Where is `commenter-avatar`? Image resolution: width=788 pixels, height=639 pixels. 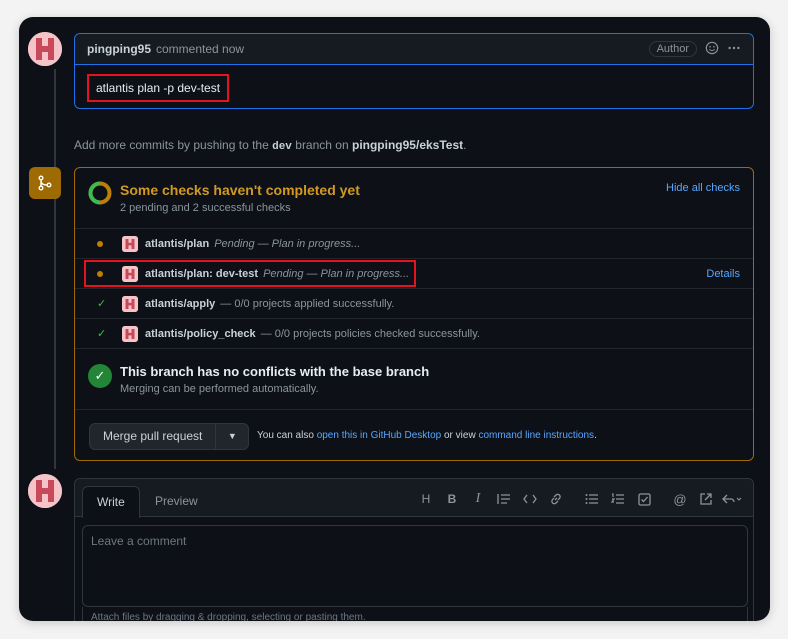 commenter-avatar is located at coordinates (45, 49).